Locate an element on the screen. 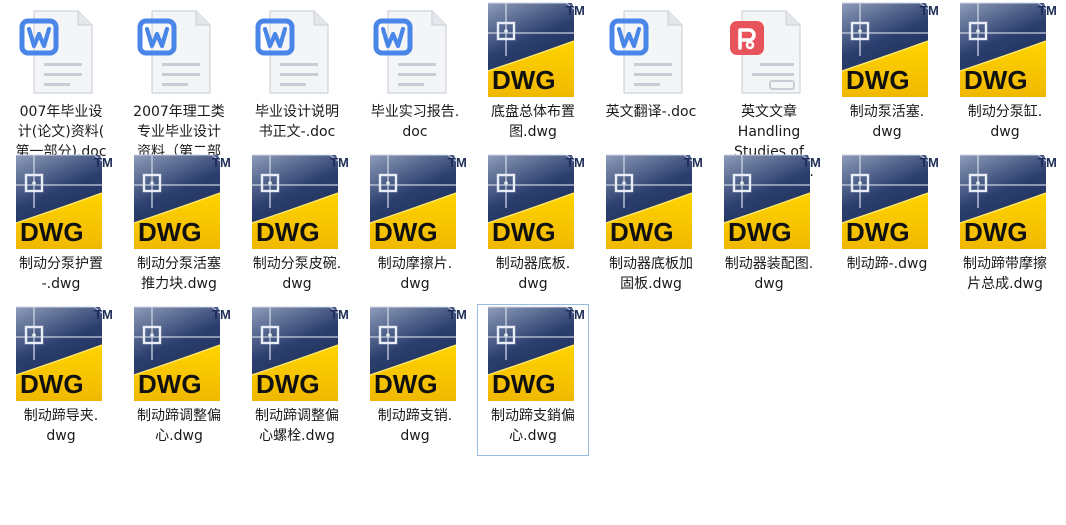 This screenshot has width=1066, height=525. file-item: DWG TM 制动分泵缸. dwg is located at coordinates (1005, 76).